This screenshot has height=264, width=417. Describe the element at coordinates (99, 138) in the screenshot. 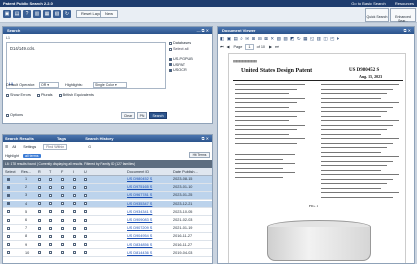

I see `tab-search-history: Search History` at that location.